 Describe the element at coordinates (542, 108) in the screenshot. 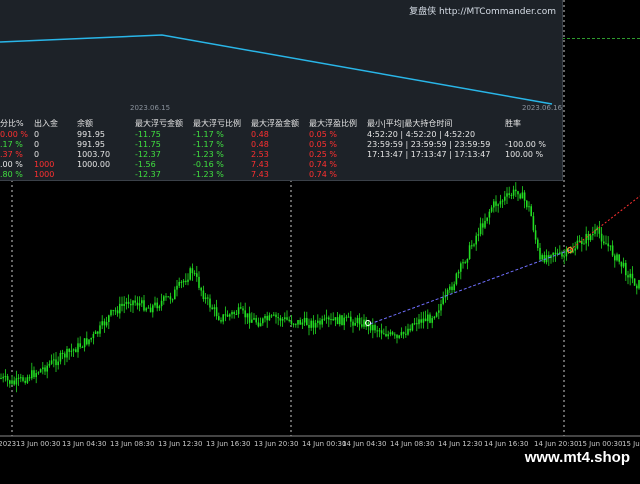

I see `equity-date-label: 2023.06.16` at that location.